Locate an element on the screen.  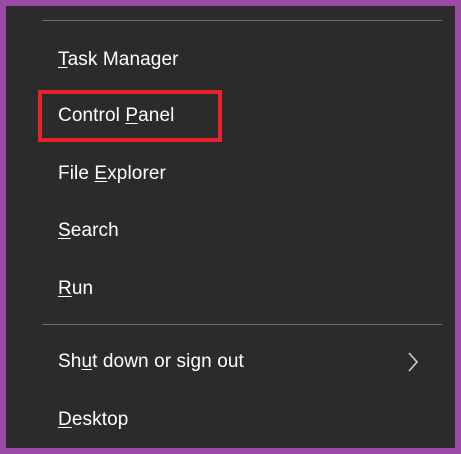
menu-item-label: Shut down or sign out is located at coordinates (151, 361).